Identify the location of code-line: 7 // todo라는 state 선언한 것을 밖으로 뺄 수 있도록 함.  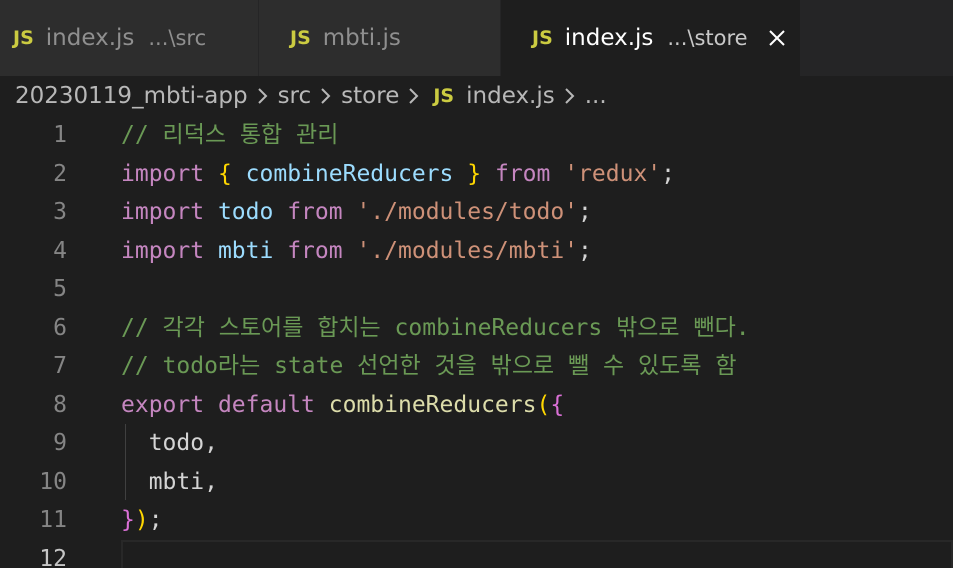
(476, 366).